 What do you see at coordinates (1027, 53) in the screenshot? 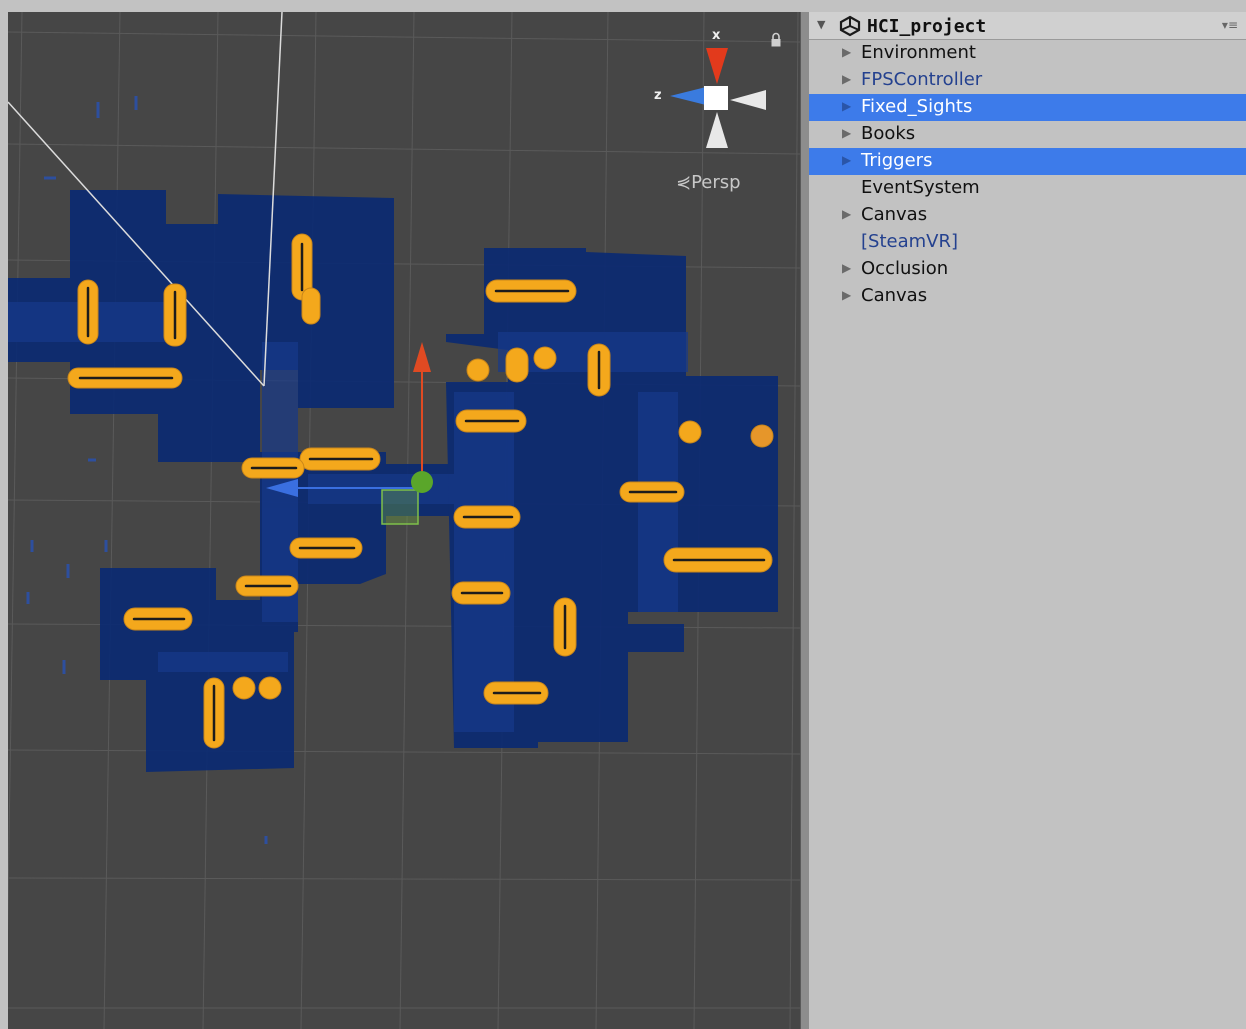
I see `hierarchy-item-environment: ▶ Environment` at bounding box center [1027, 53].